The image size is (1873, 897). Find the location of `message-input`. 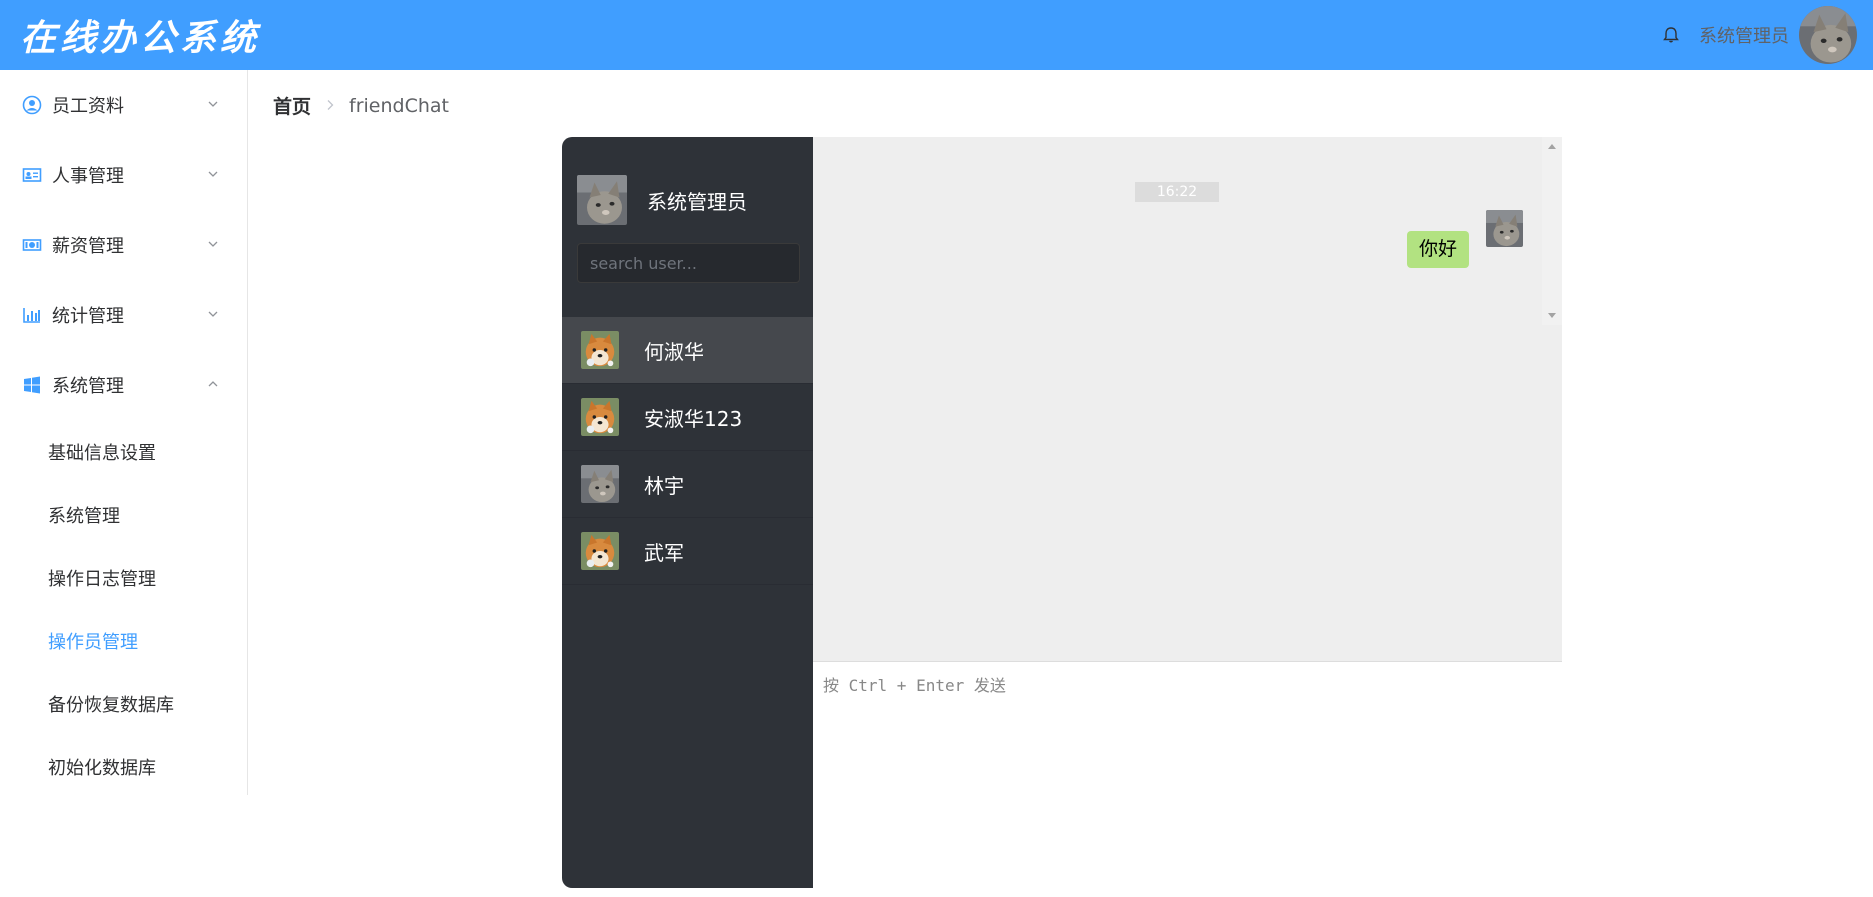

message-input is located at coordinates (1187, 775).